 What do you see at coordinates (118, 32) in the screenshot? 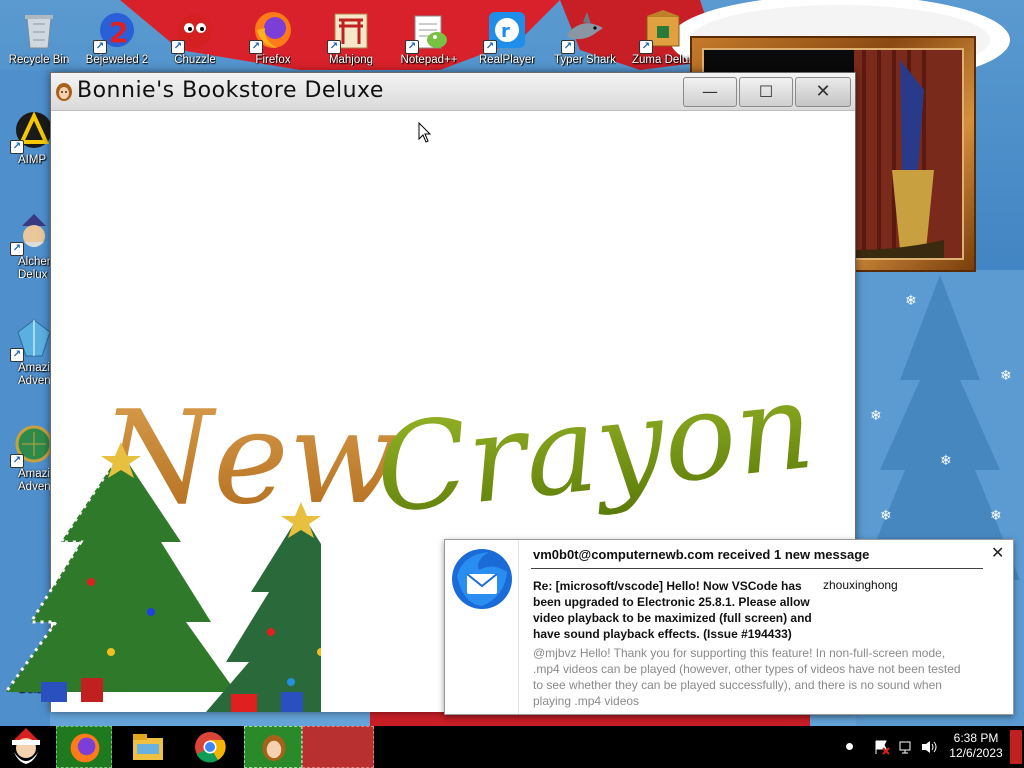
I see `svg-text: 2` at bounding box center [118, 32].